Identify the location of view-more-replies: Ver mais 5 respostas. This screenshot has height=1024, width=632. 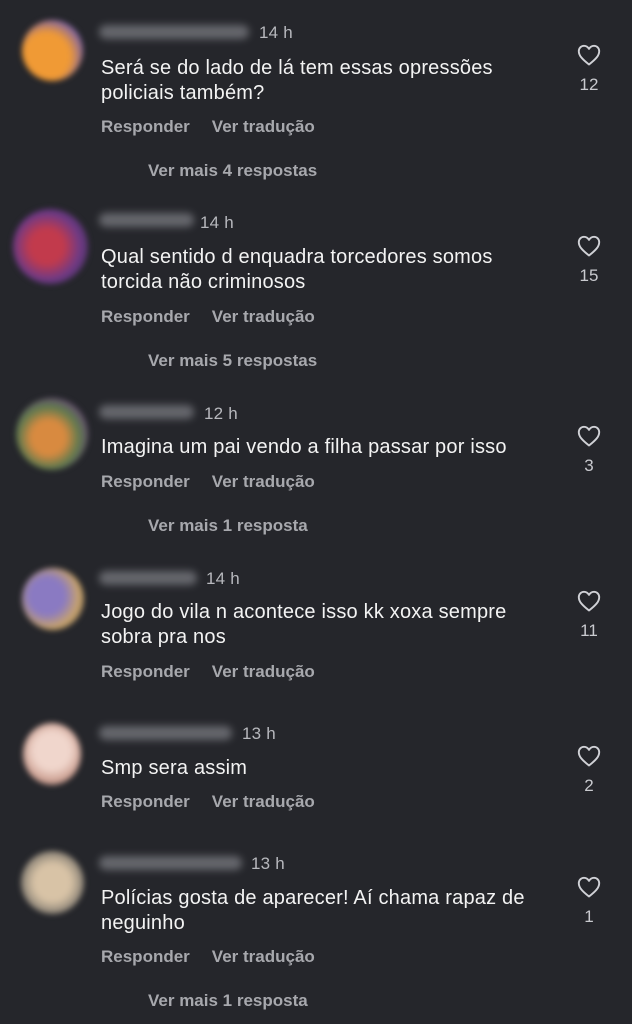
(232, 361).